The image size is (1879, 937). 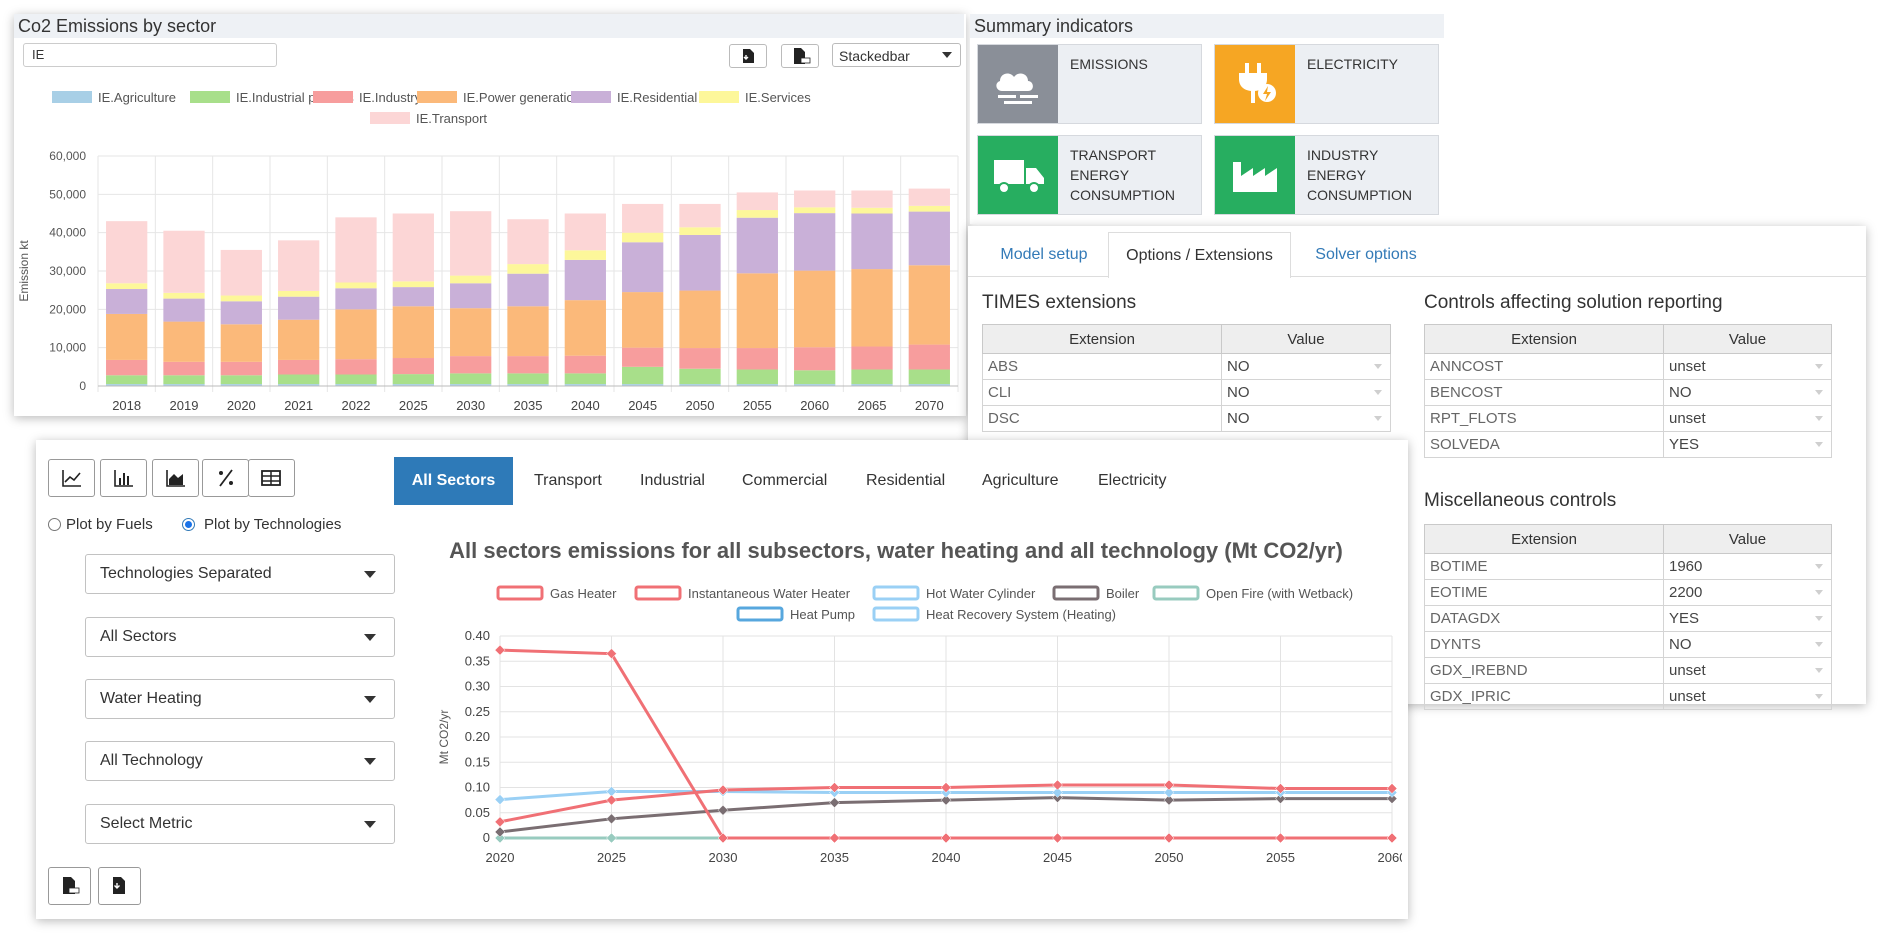 What do you see at coordinates (175, 478) in the screenshot?
I see `area-chart-button` at bounding box center [175, 478].